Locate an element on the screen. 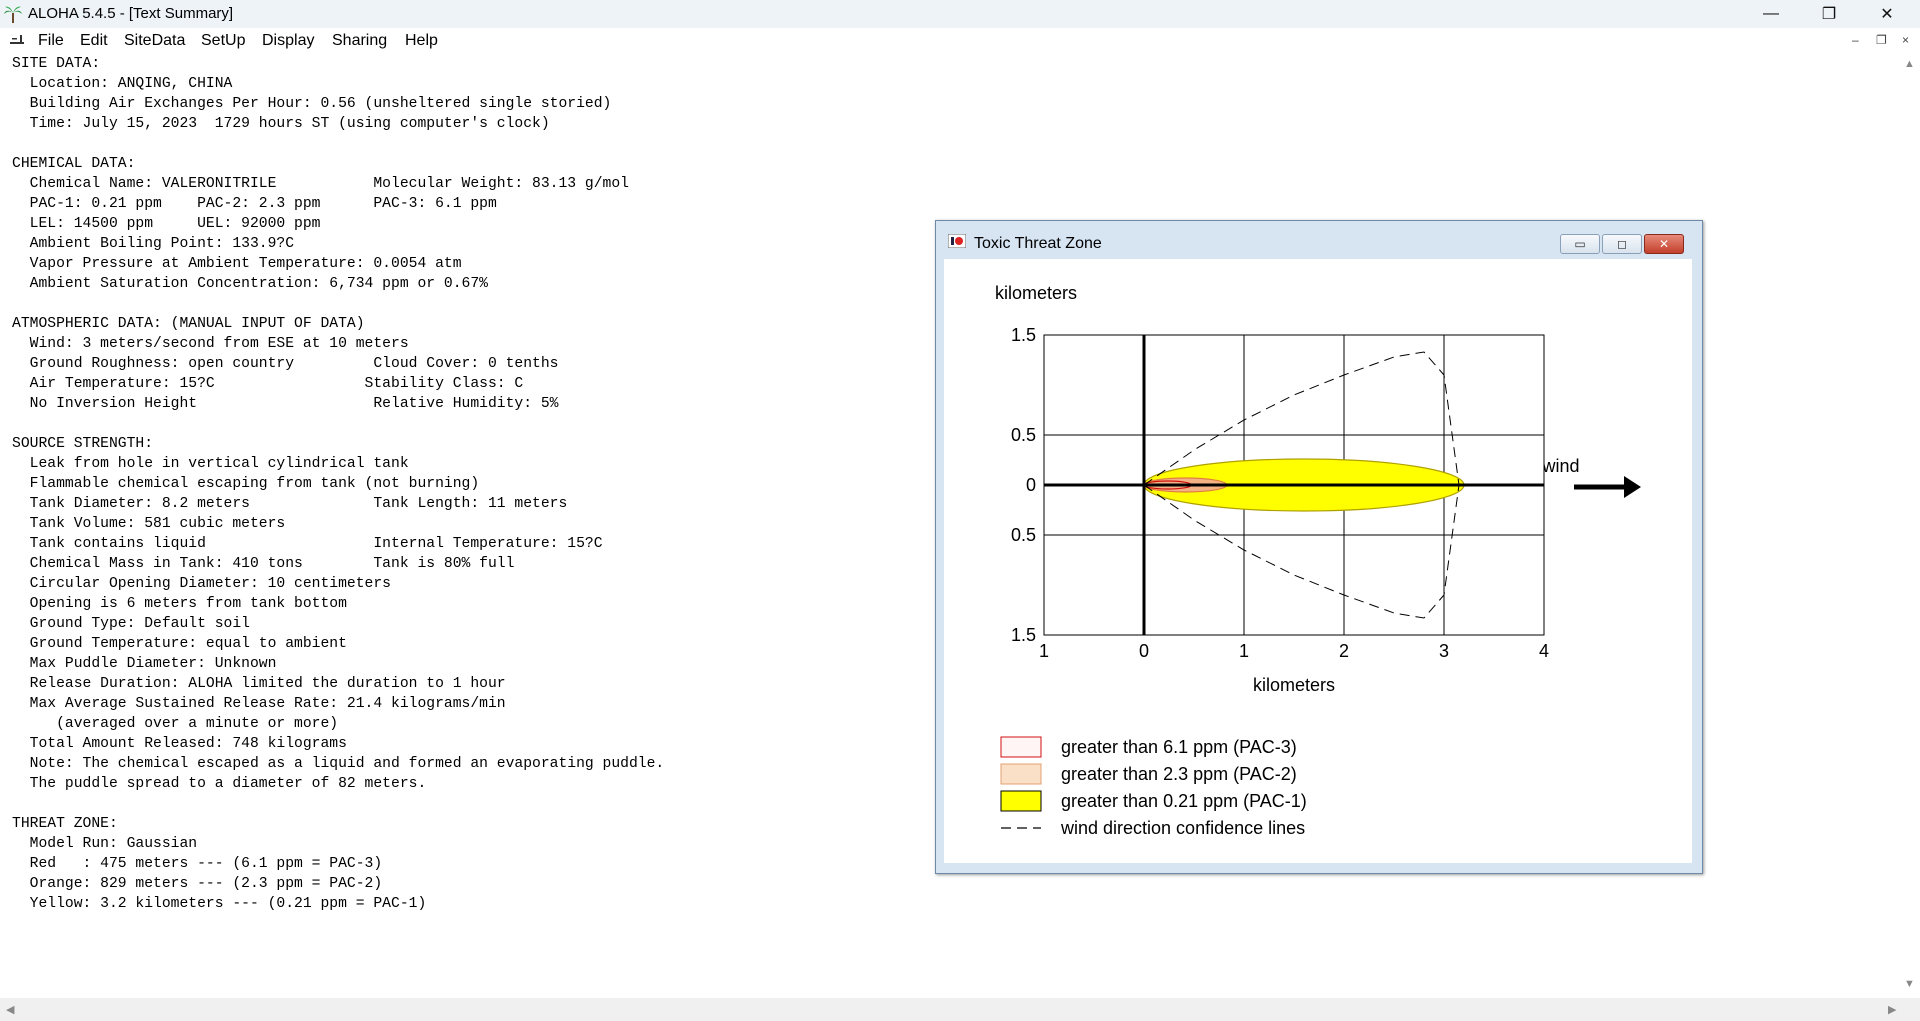 Image resolution: width=1920 pixels, height=1021 pixels. wind-label: wind is located at coordinates (1560, 466).